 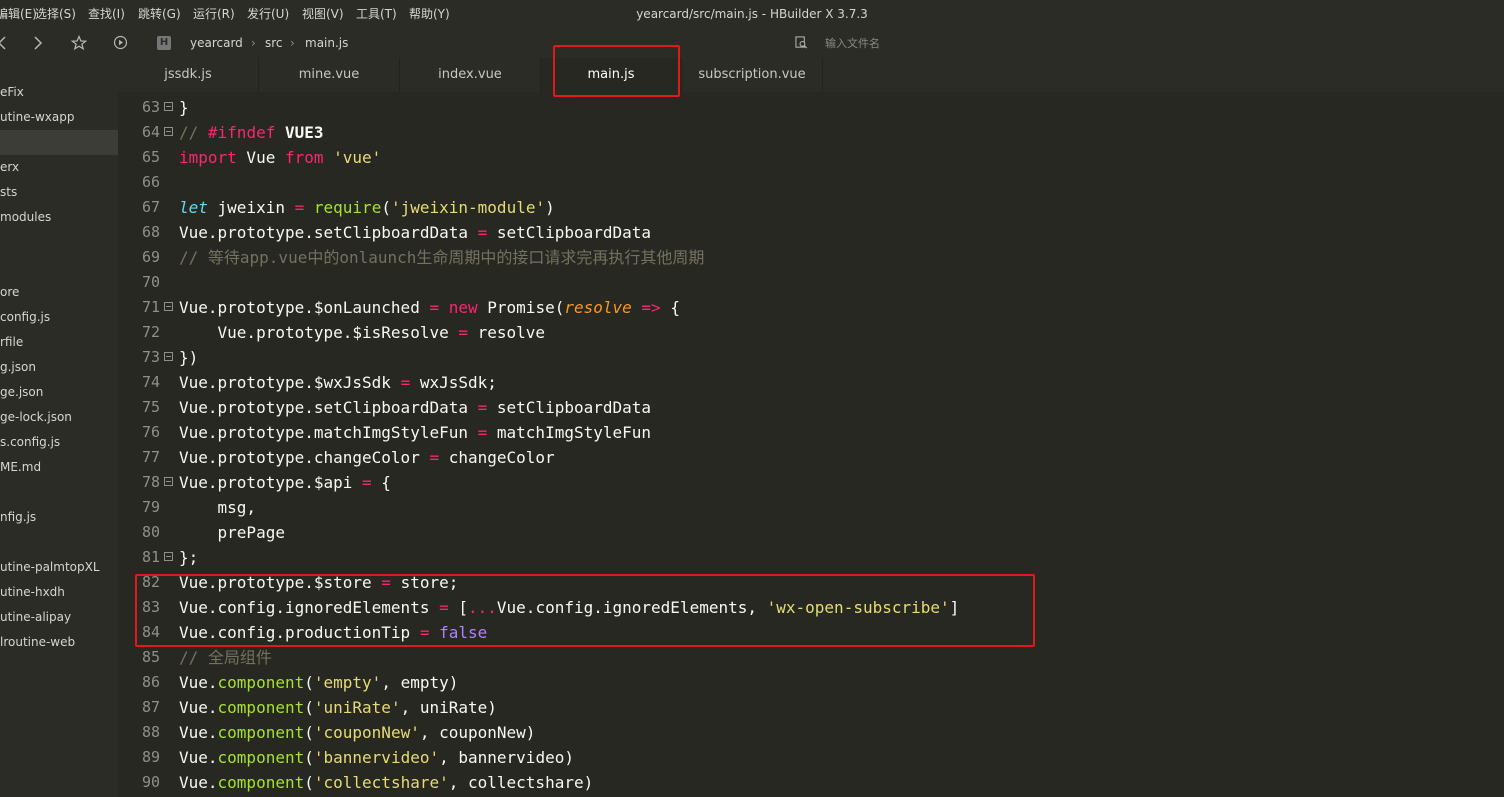 I want to click on line-number: 66, so click(x=150, y=182).